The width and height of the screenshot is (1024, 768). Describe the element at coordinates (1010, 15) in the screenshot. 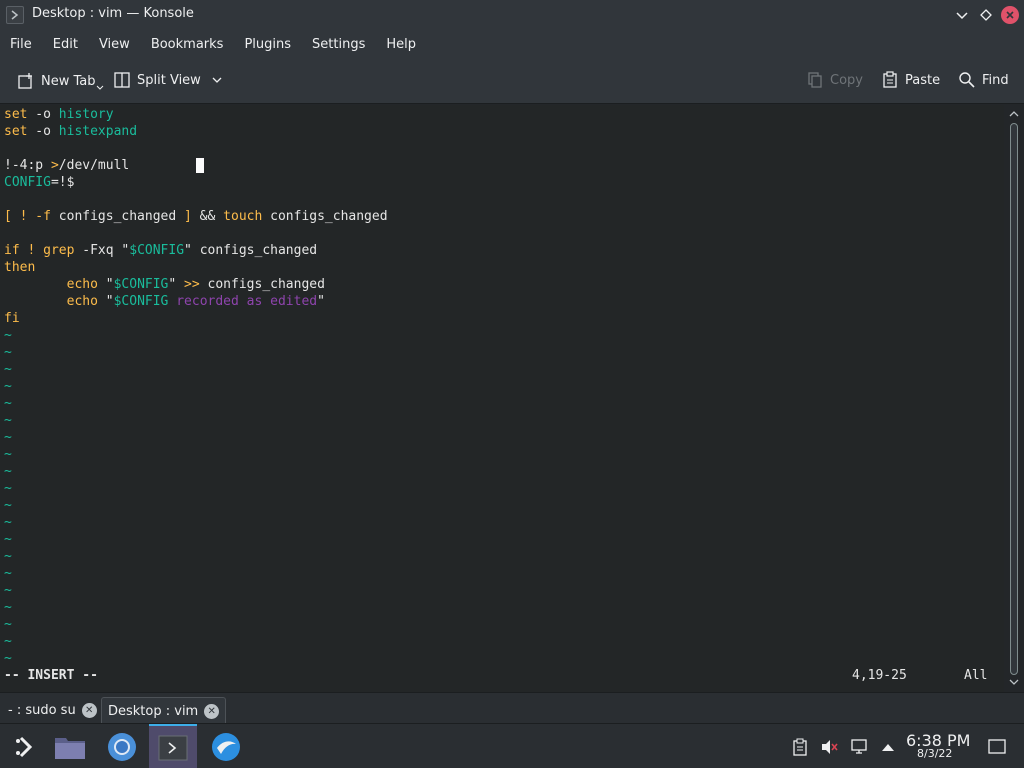

I see `close-button` at that location.